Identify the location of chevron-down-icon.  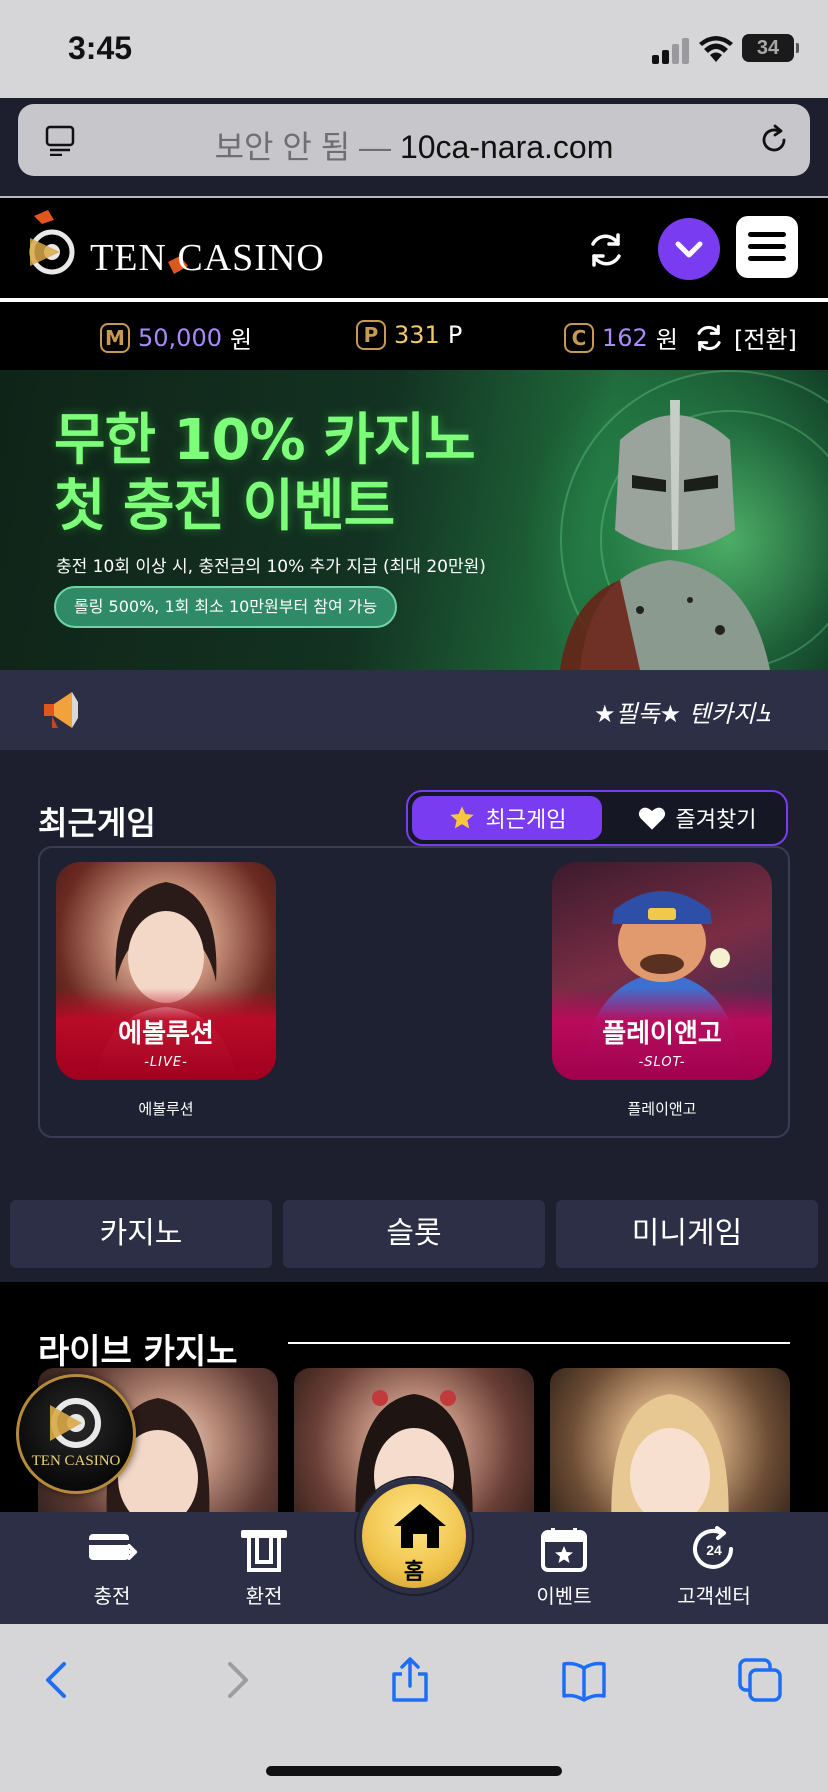
(689, 249).